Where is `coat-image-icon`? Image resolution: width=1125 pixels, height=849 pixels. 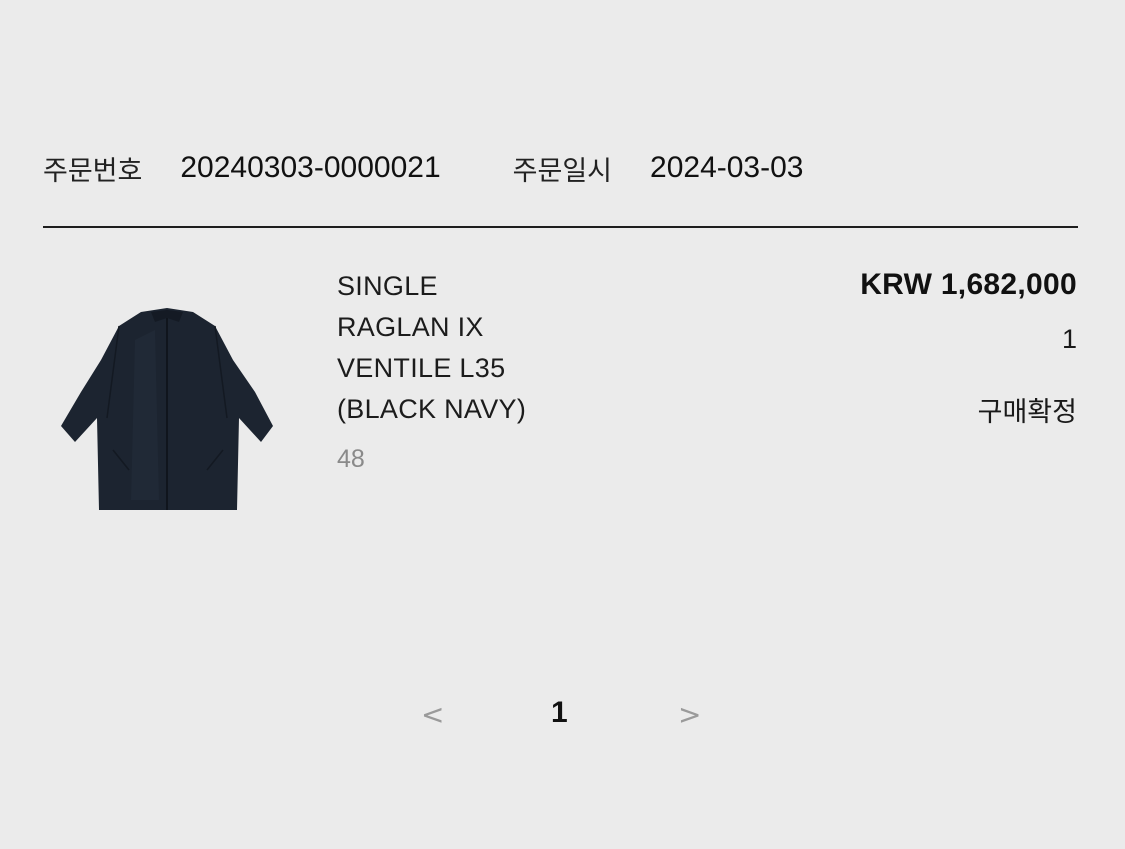
coat-image-icon is located at coordinates (167, 409).